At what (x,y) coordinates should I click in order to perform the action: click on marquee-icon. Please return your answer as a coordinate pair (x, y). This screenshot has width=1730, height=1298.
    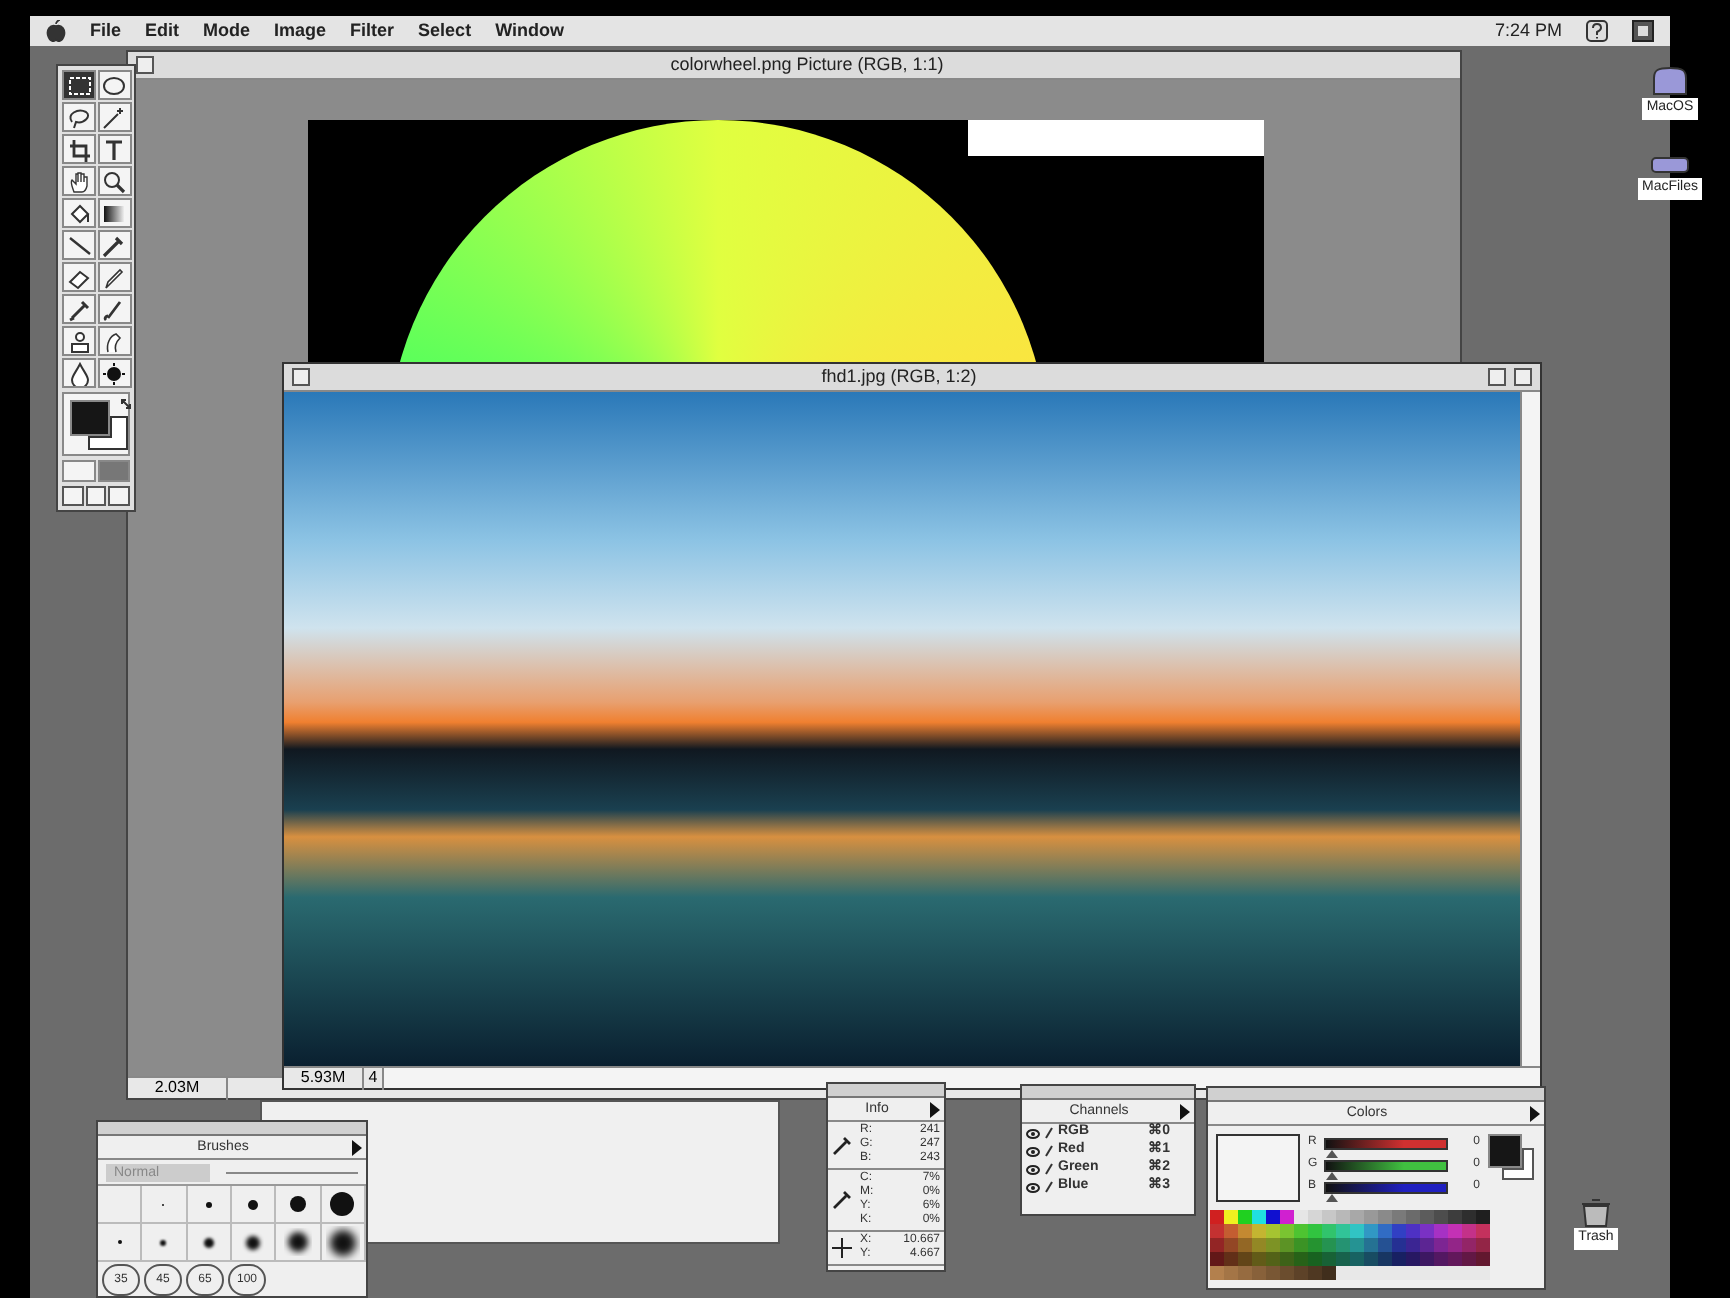
    Looking at the image, I should click on (79, 85).